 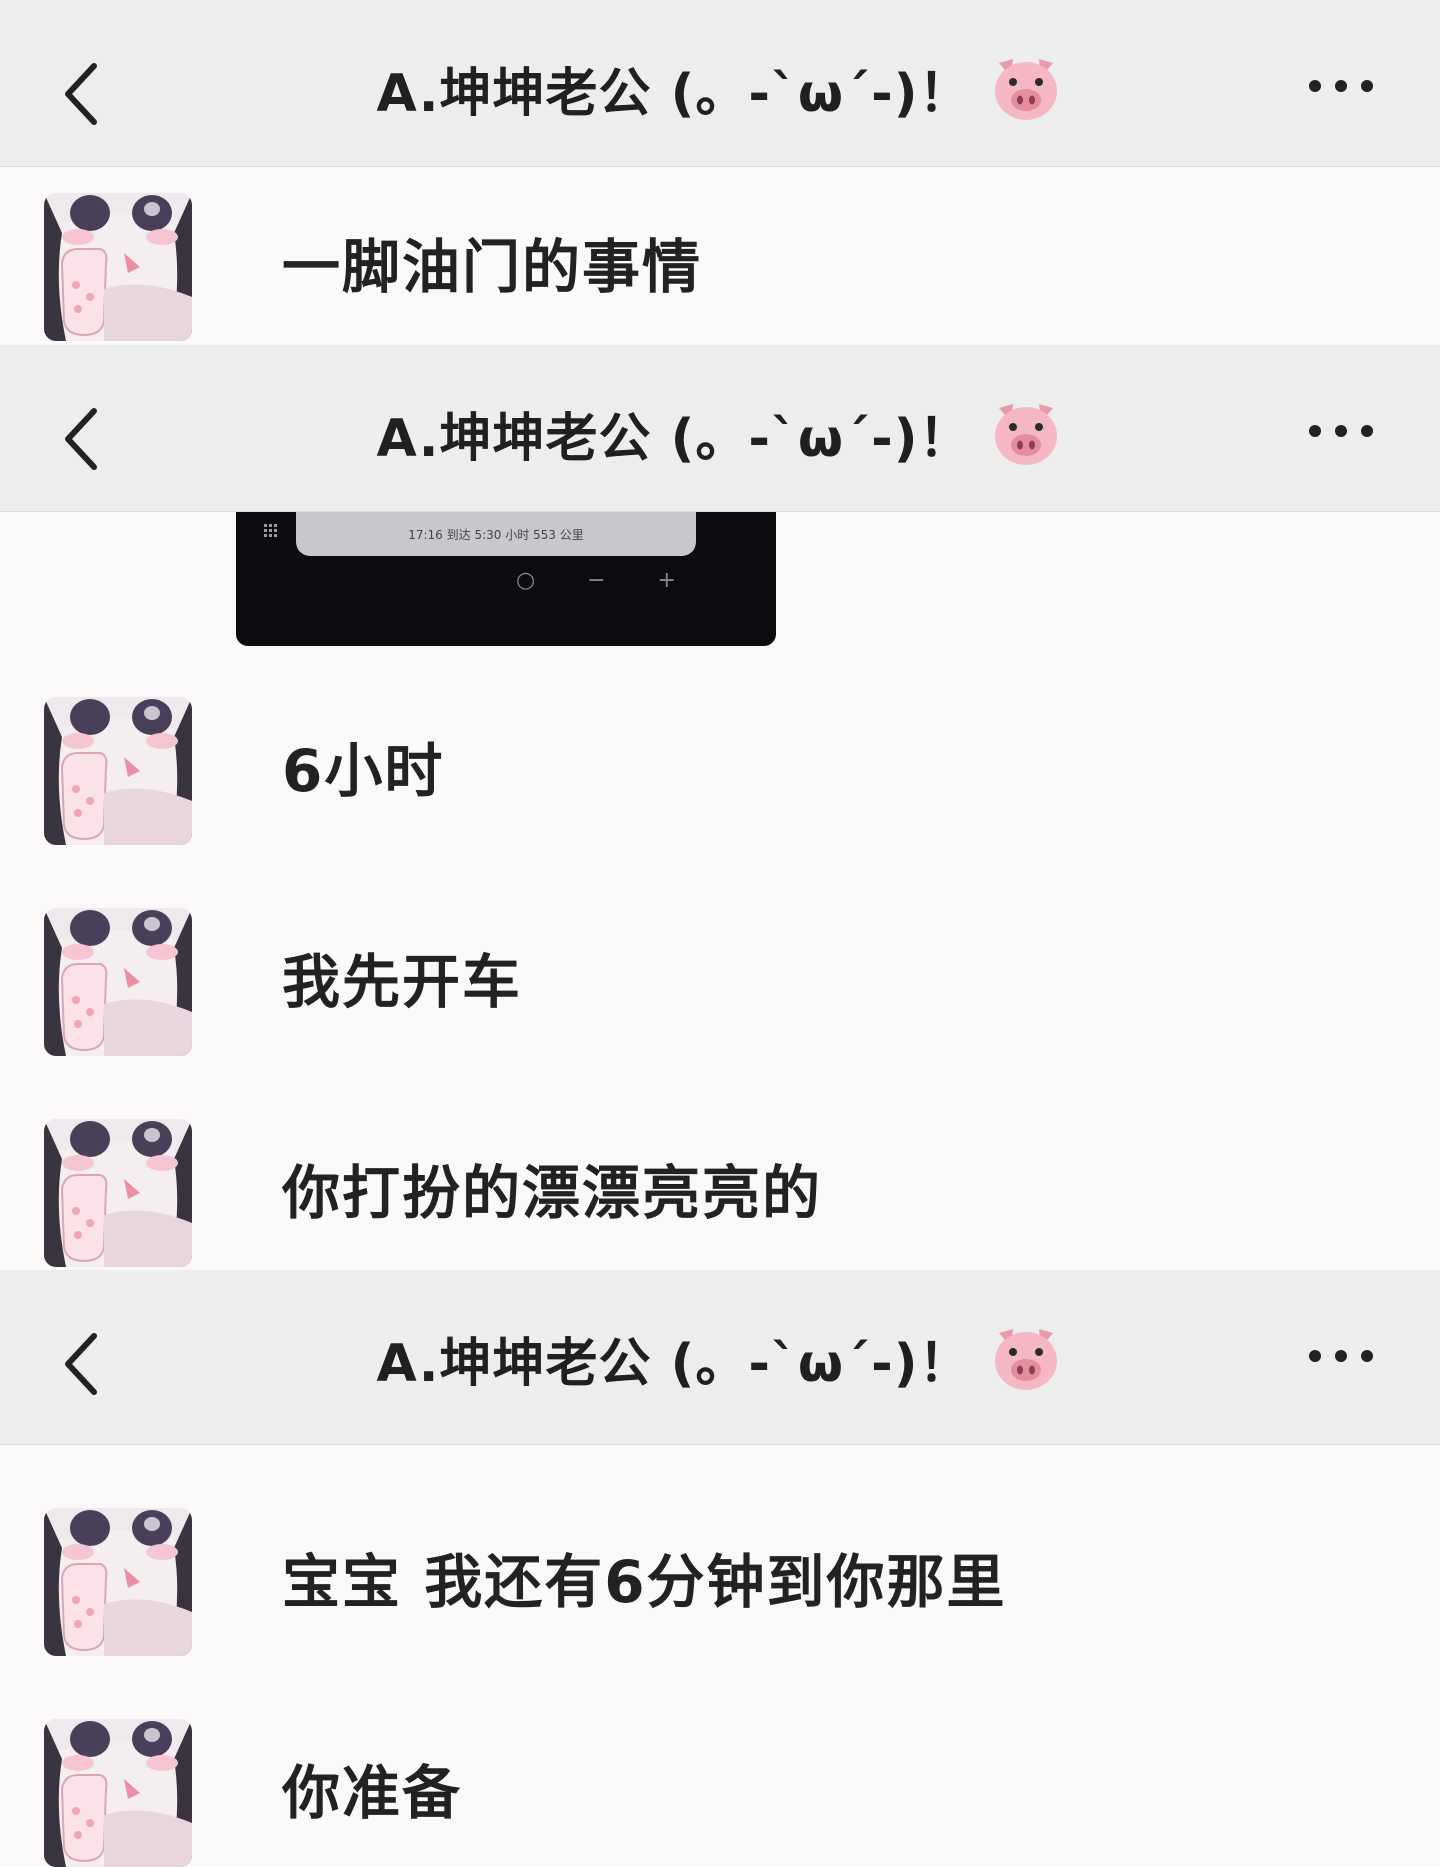 What do you see at coordinates (526, 580) in the screenshot?
I see `image-control: ○` at bounding box center [526, 580].